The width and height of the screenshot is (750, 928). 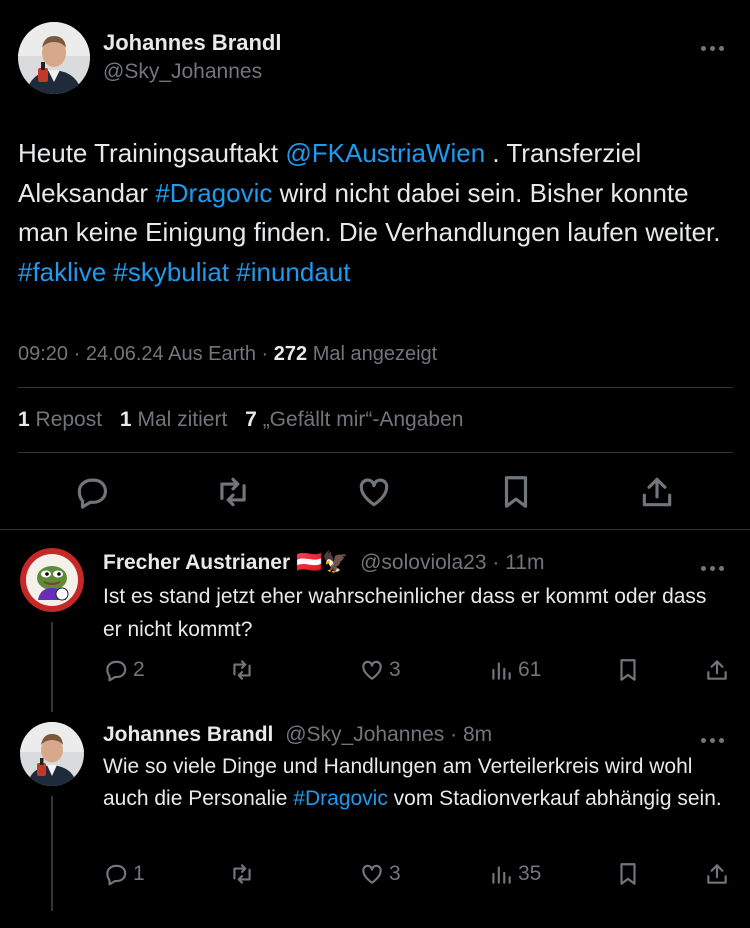 I want to click on reply-author-name: Frecher Austrianer 🇦🇹🦅, so click(x=225, y=562).